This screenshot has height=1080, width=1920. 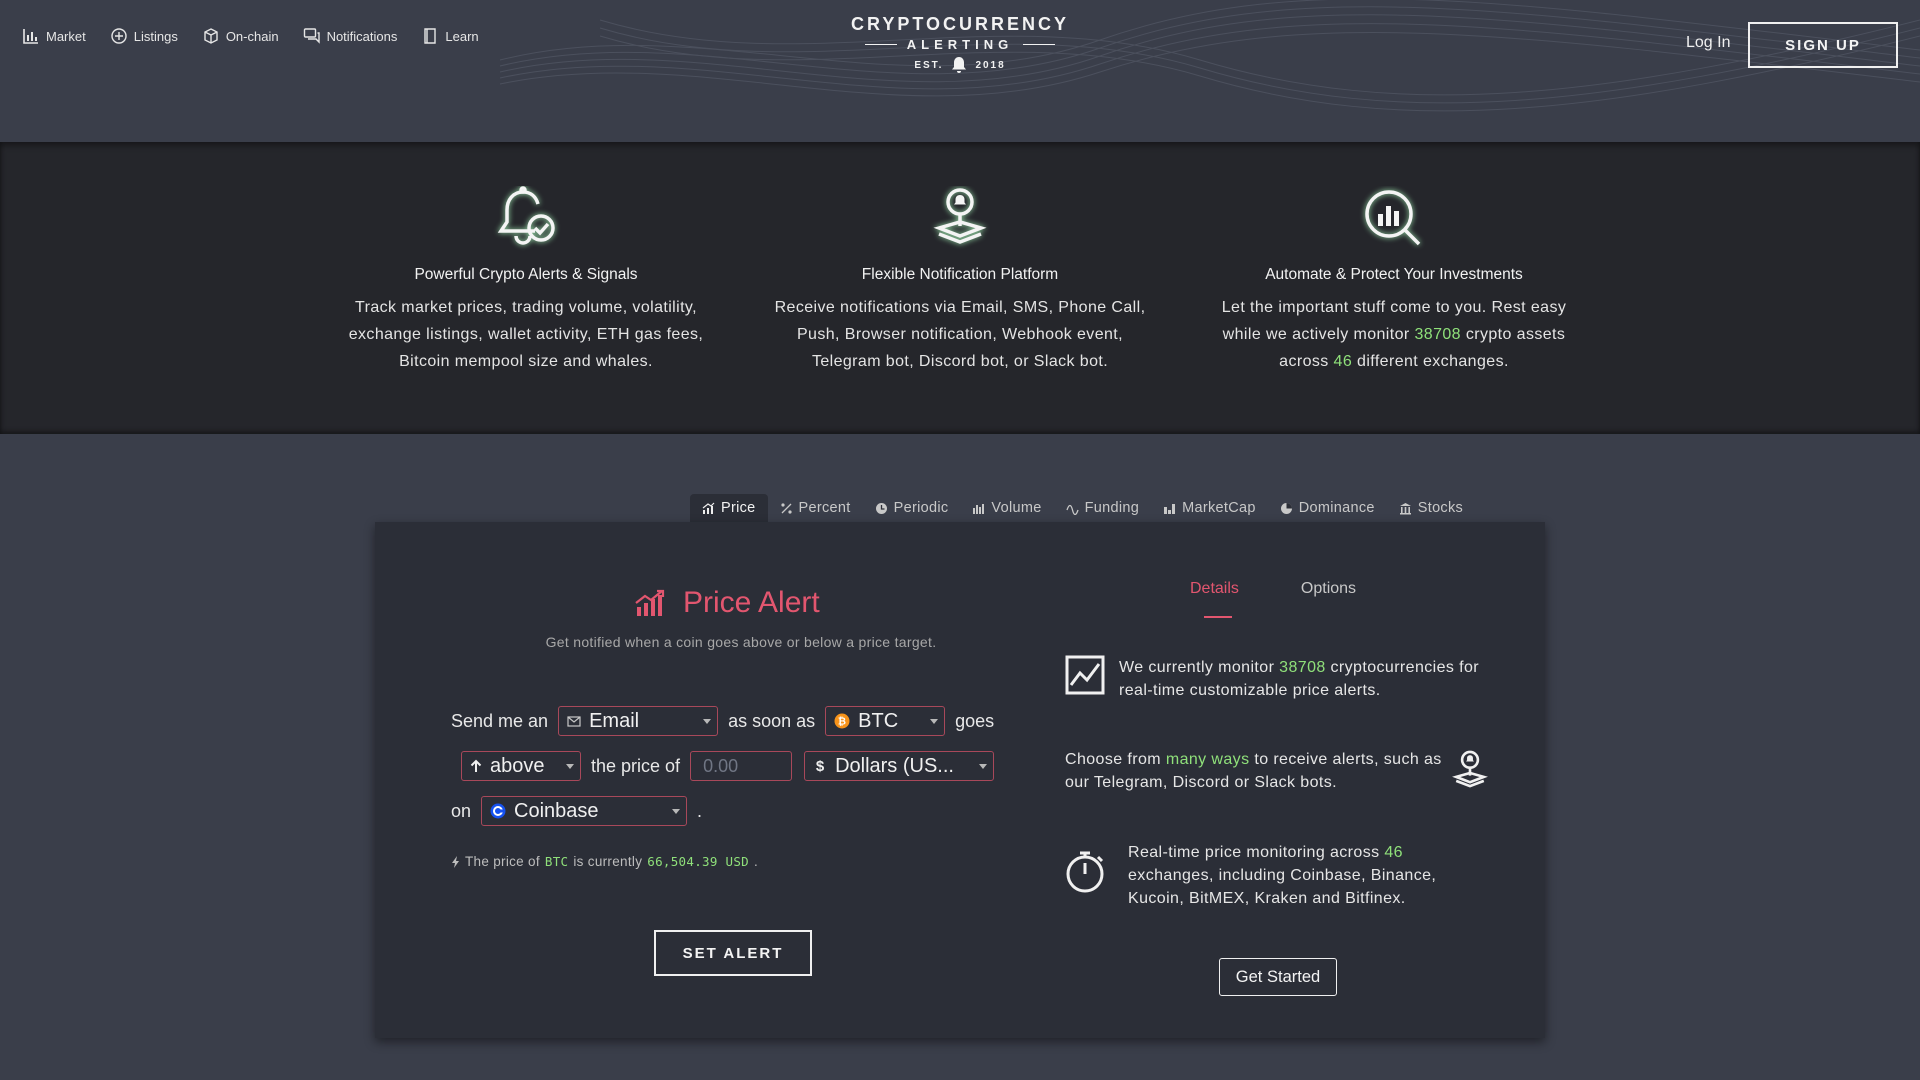 I want to click on line-chart-icon, so click(x=1085, y=675).